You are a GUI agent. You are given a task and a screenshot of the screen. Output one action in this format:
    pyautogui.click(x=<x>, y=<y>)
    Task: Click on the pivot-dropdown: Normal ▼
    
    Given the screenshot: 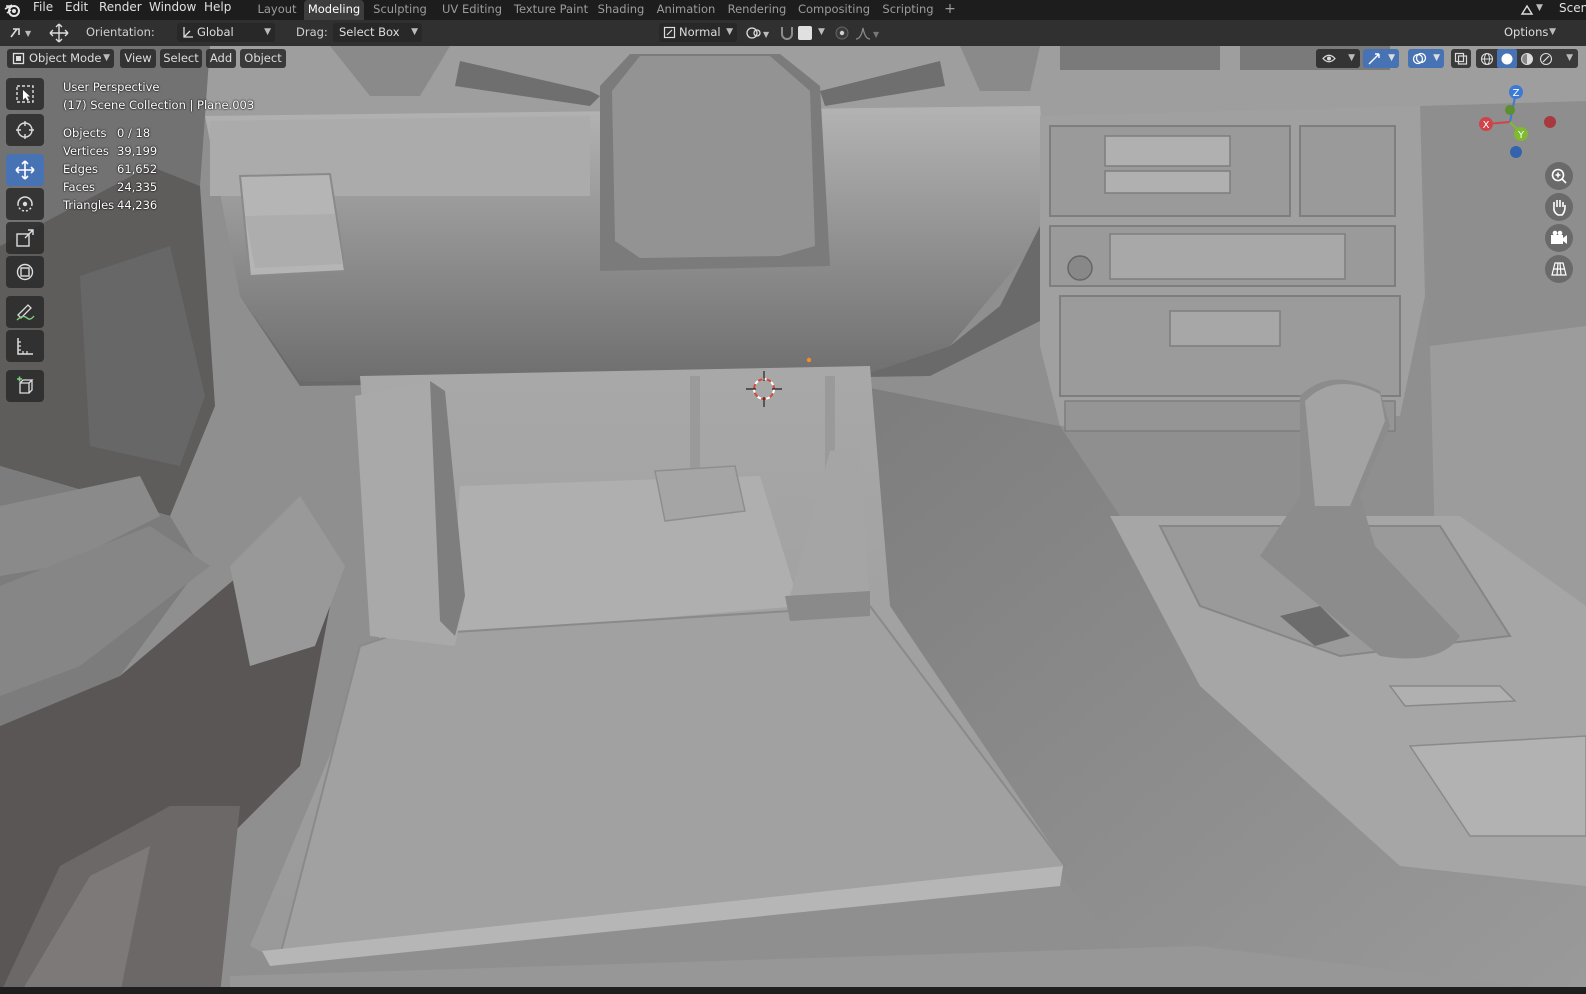 What is the action you would take?
    pyautogui.click(x=698, y=32)
    